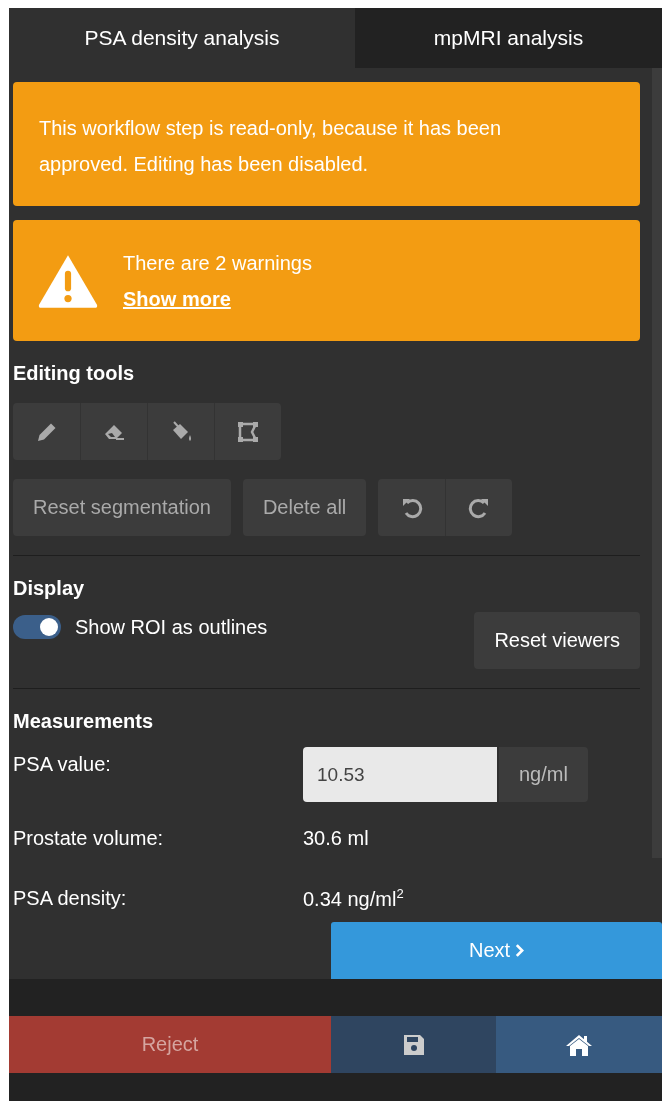 This screenshot has width=669, height=1101. What do you see at coordinates (508, 38) in the screenshot?
I see `tab: mpMRI analysis` at bounding box center [508, 38].